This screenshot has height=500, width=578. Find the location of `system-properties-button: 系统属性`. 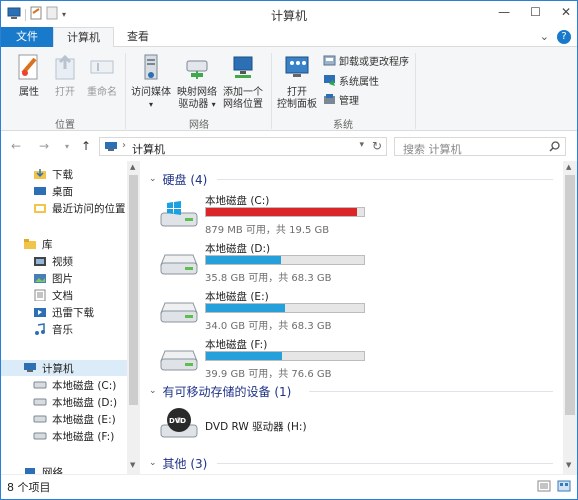

system-properties-button: 系统属性 is located at coordinates (351, 80).